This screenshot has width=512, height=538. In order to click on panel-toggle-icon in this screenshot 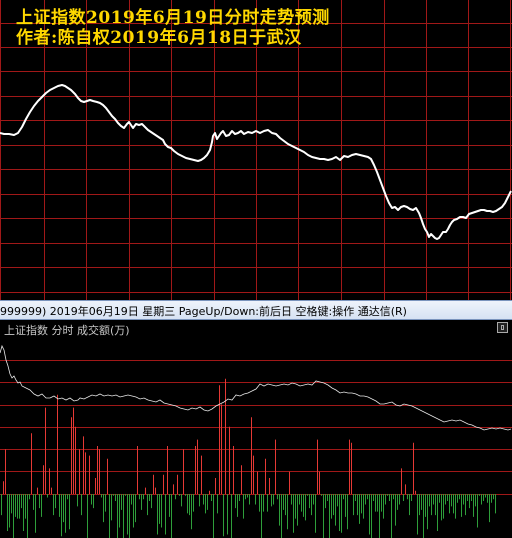, I will do `click(502, 327)`.